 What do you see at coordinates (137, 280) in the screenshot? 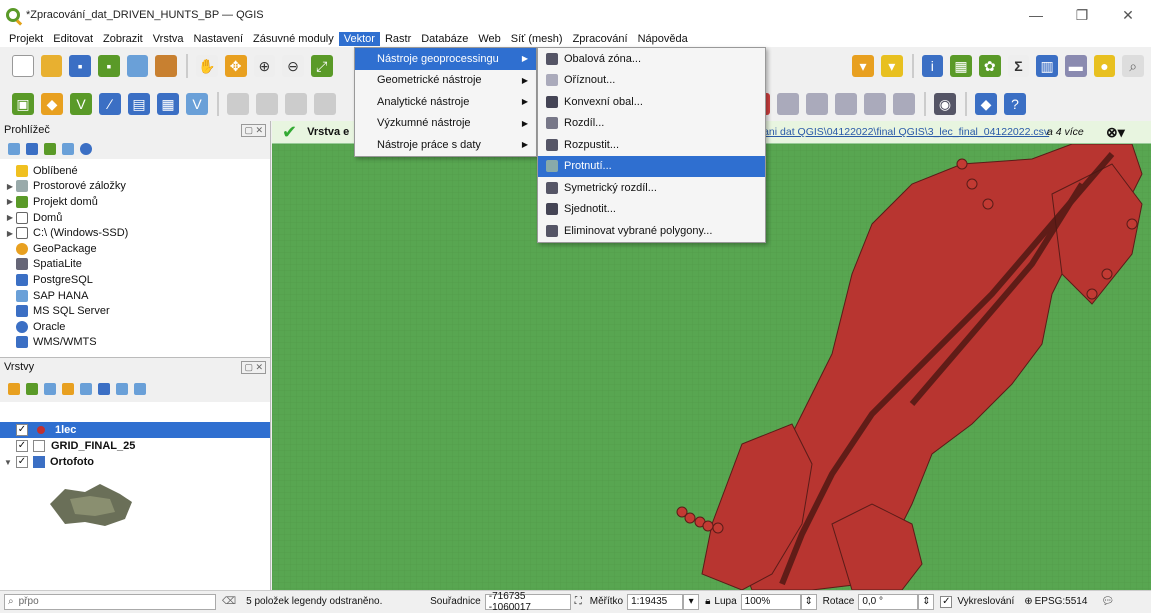
I see `tree-item-postgresql: PostgreSQL` at bounding box center [137, 280].